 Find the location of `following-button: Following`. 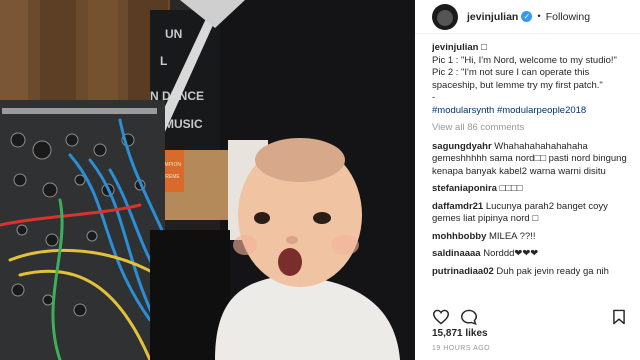

following-button: Following is located at coordinates (568, 17).